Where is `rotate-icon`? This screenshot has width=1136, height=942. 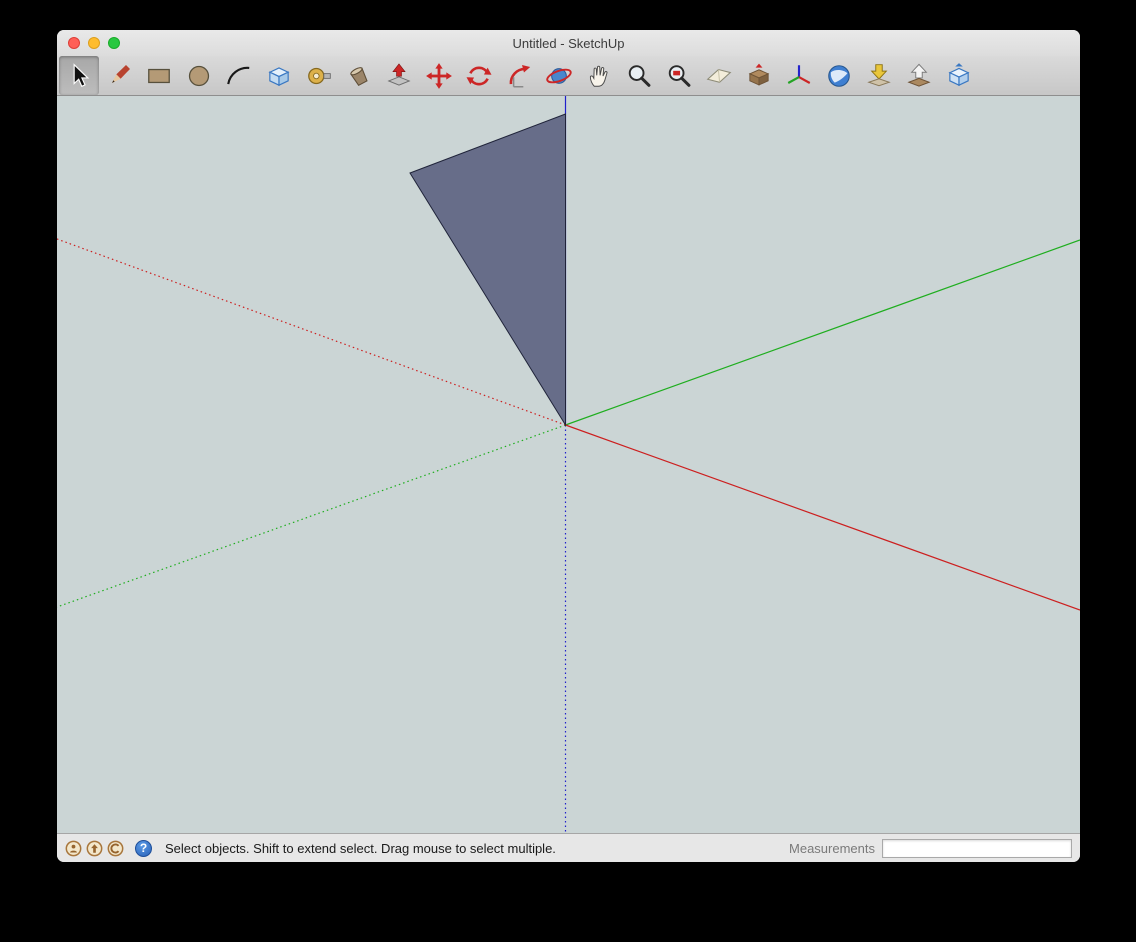
rotate-icon is located at coordinates (479, 75).